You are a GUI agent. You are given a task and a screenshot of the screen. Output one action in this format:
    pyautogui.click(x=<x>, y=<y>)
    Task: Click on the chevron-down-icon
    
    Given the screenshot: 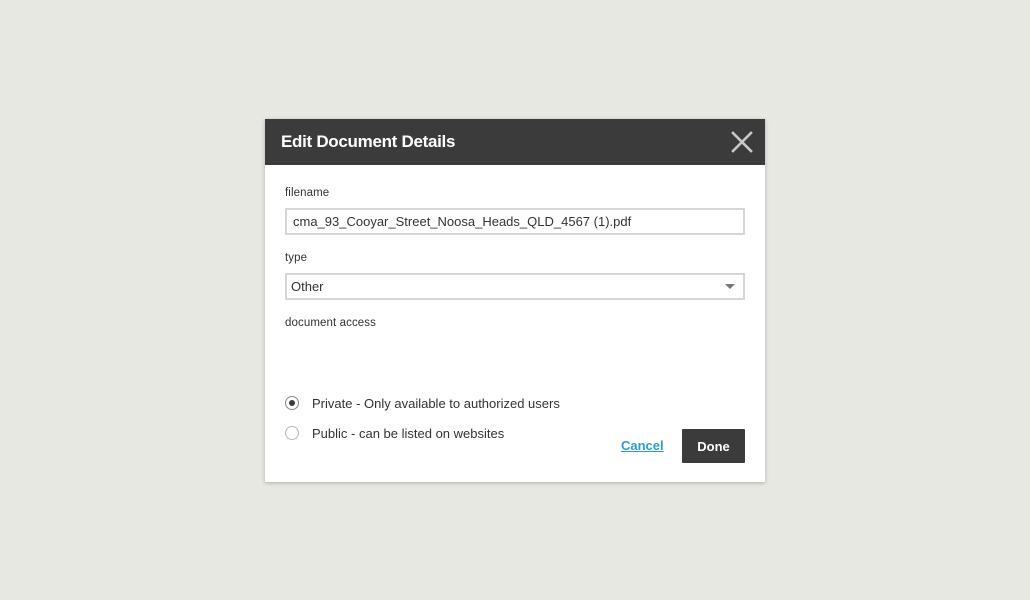 What is the action you would take?
    pyautogui.click(x=730, y=286)
    